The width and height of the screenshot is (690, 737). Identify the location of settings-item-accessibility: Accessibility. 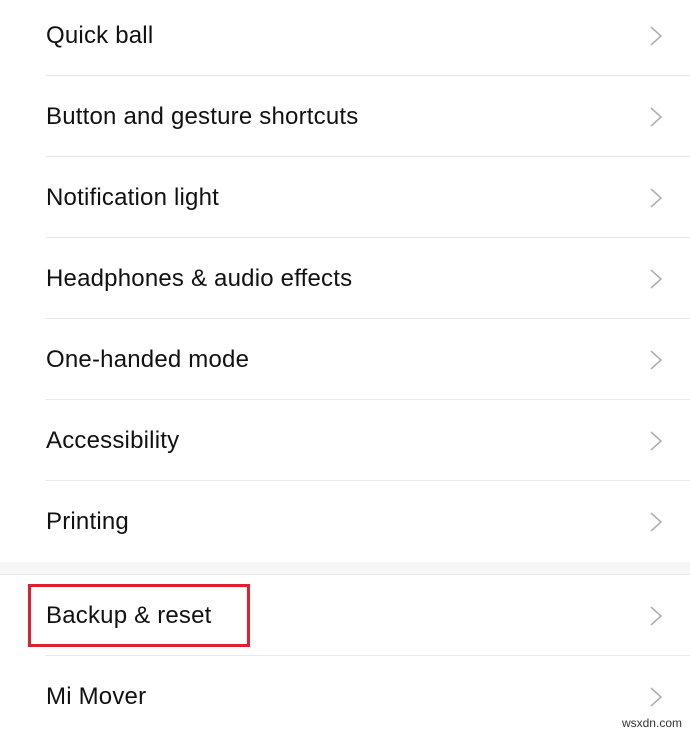
(345, 440).